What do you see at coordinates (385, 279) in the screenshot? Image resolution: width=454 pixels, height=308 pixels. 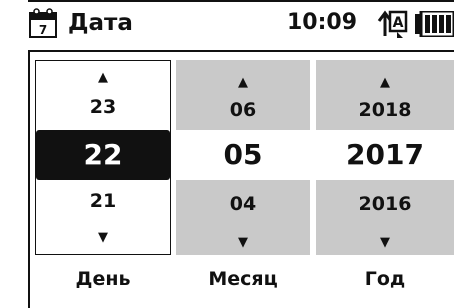 I see `year-column-label: Год` at bounding box center [385, 279].